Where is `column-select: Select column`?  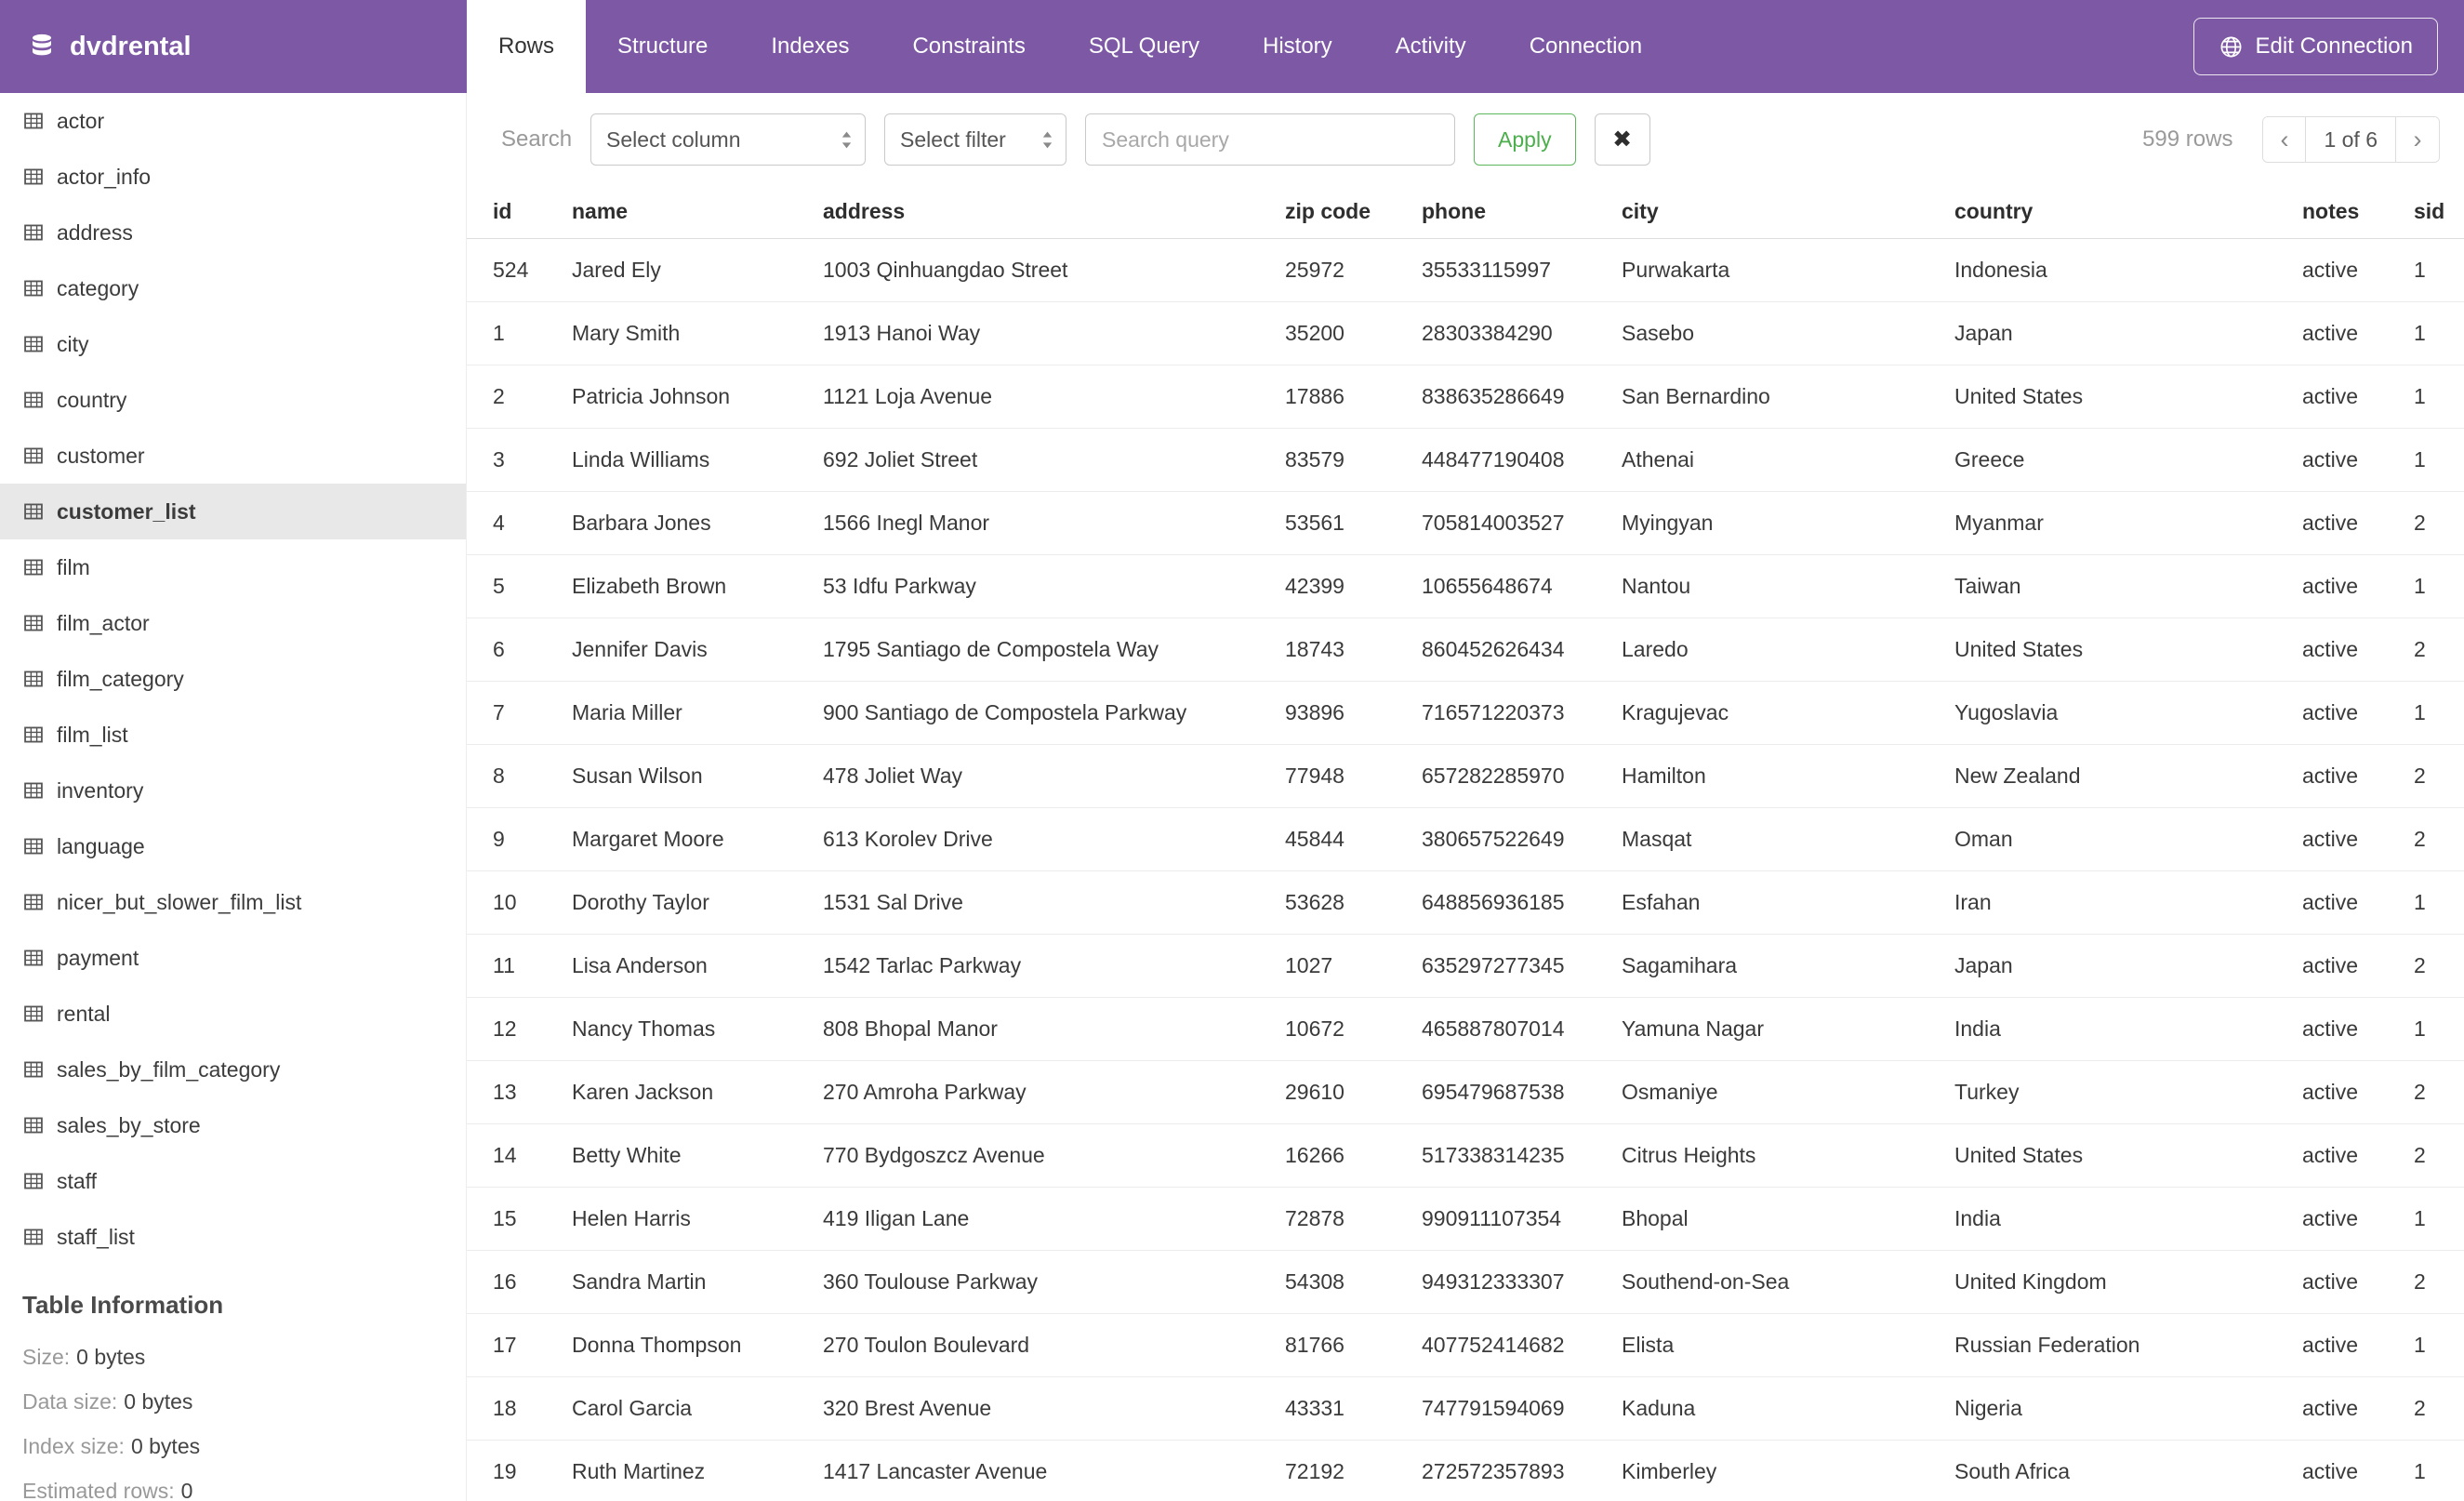
column-select: Select column is located at coordinates (728, 139).